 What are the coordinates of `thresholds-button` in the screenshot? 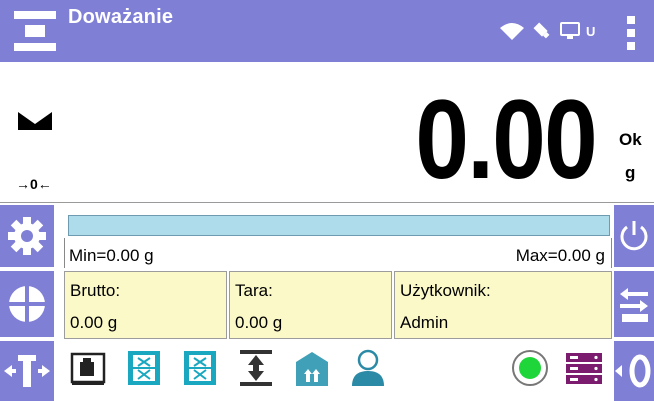 It's located at (256, 368).